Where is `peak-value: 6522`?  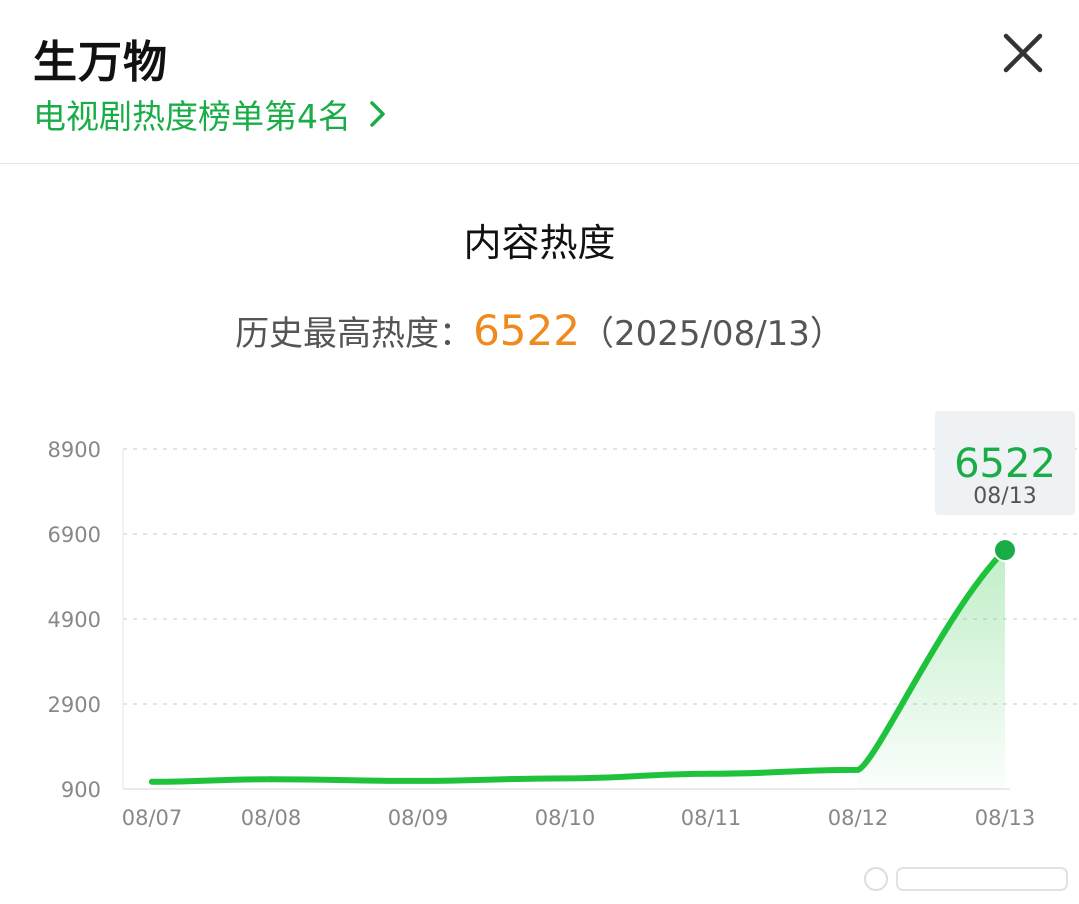
peak-value: 6522 is located at coordinates (526, 330).